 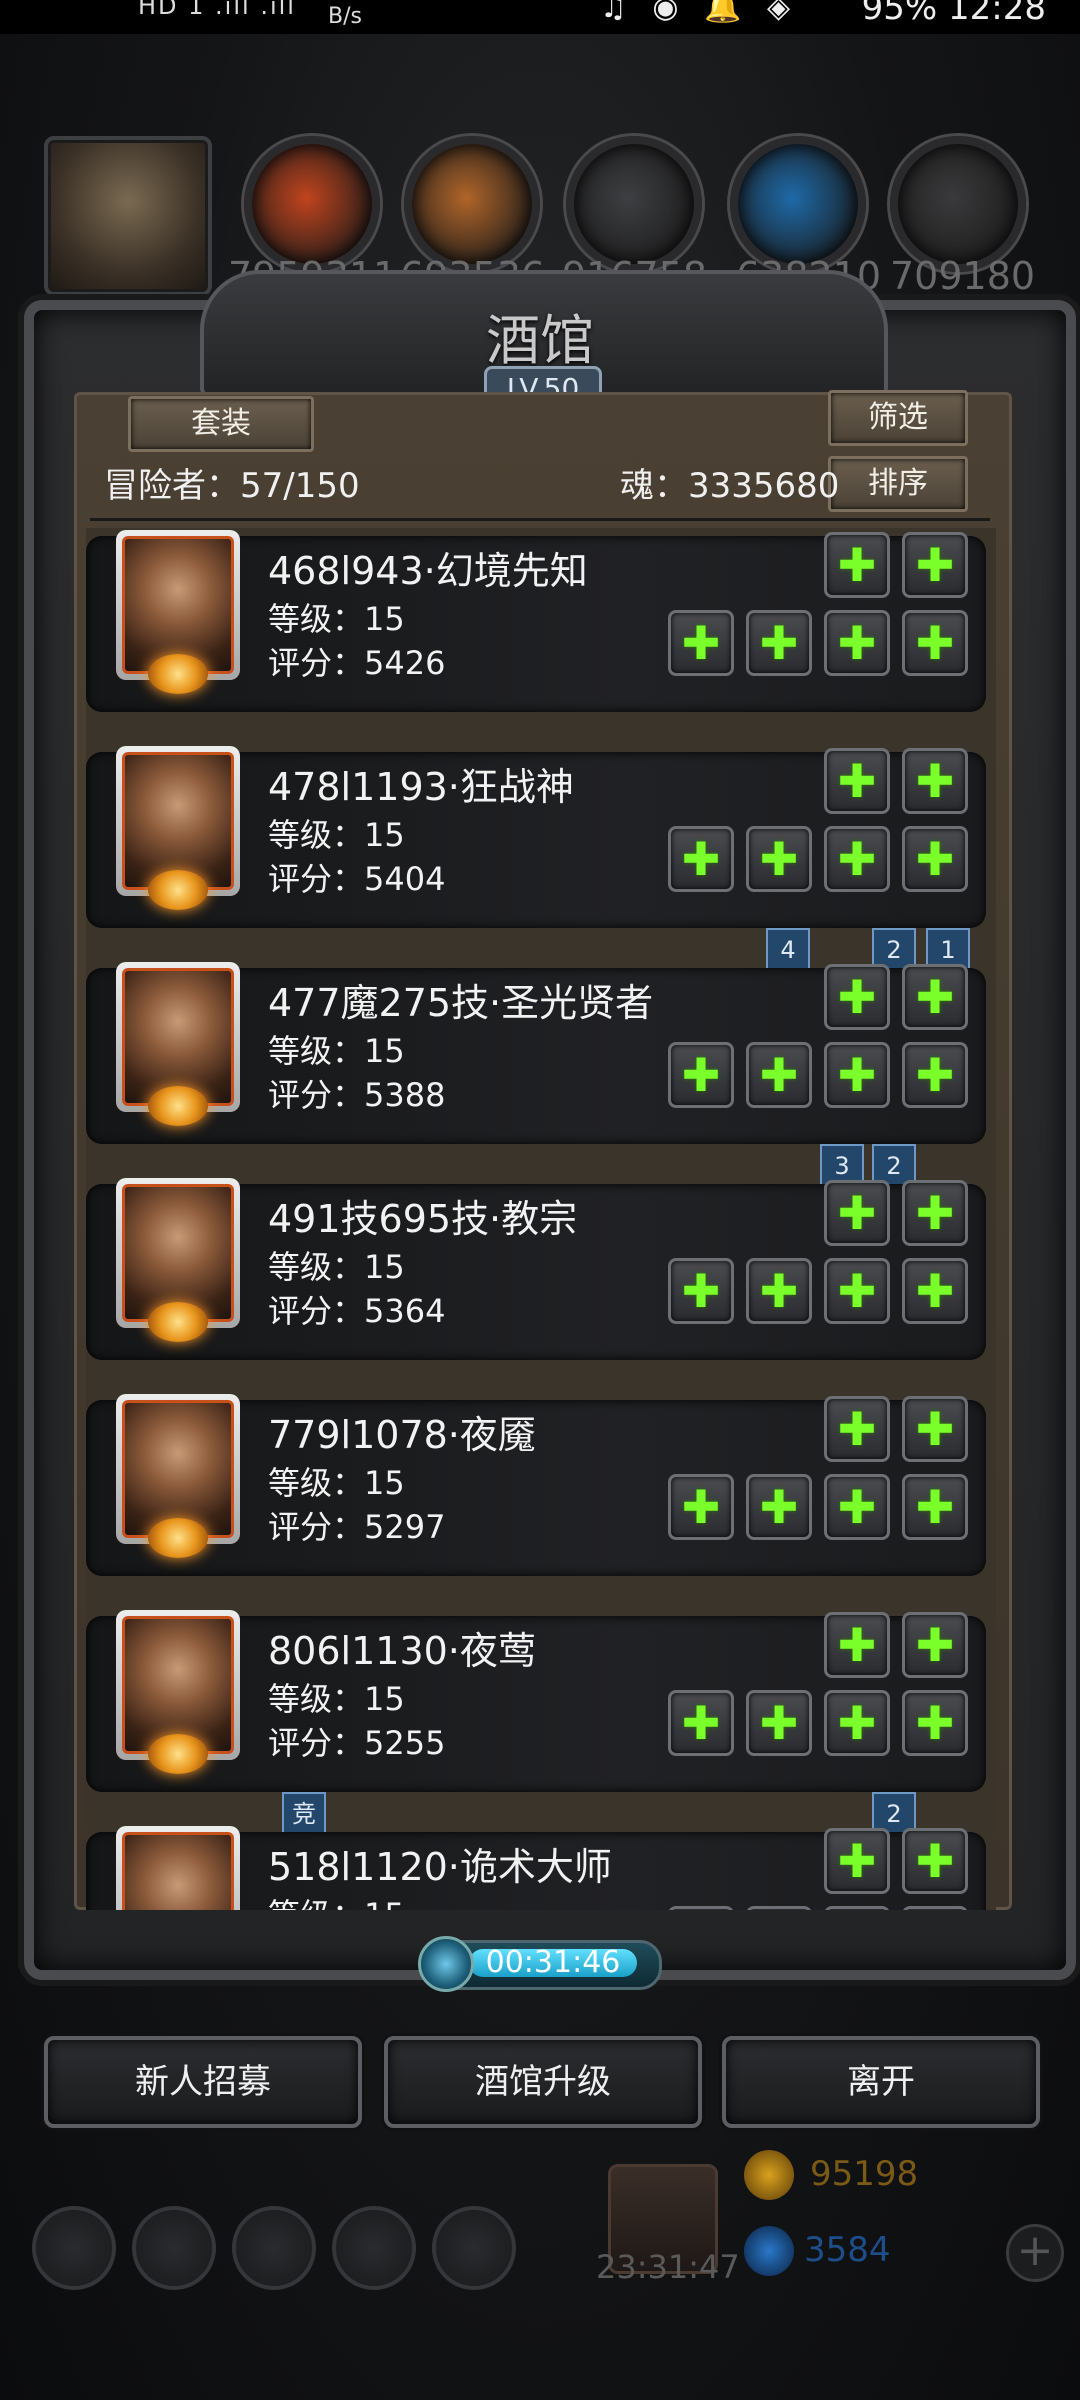 I want to click on network-speed: B/s, so click(x=345, y=16).